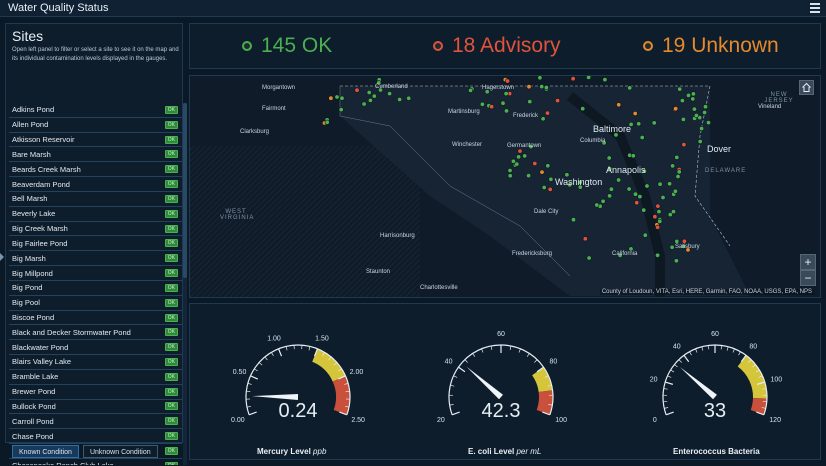 The height and width of the screenshot is (466, 826). Describe the element at coordinates (95, 421) in the screenshot. I see `site-list-item: Carroll PondOK` at that location.